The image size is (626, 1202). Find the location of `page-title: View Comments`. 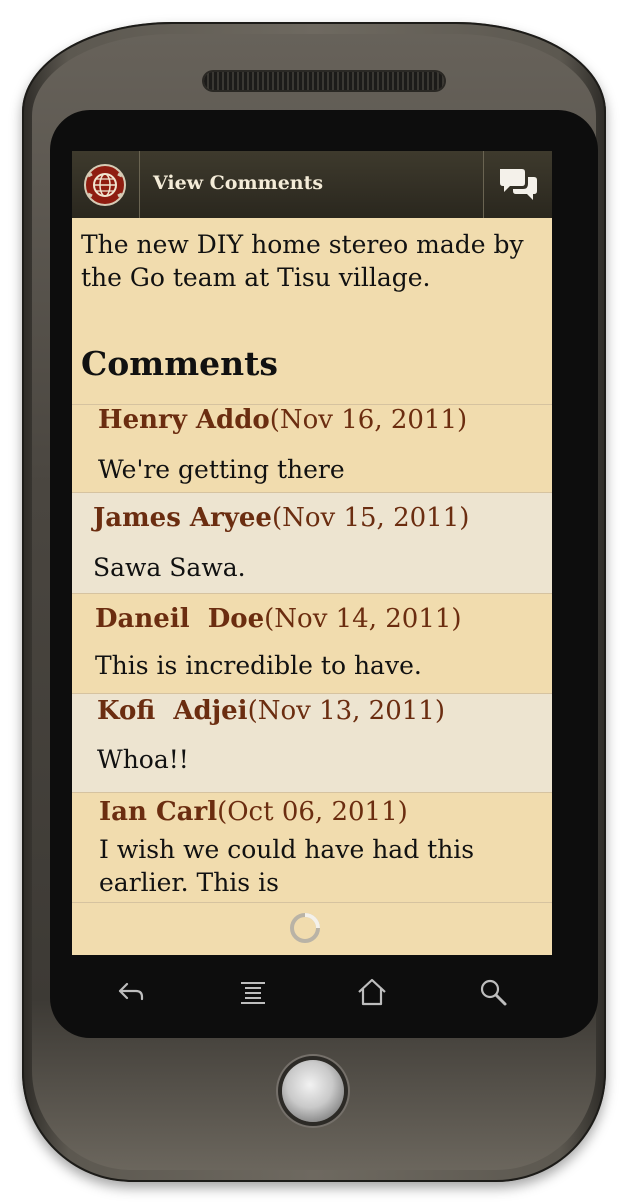

page-title: View Comments is located at coordinates (238, 183).